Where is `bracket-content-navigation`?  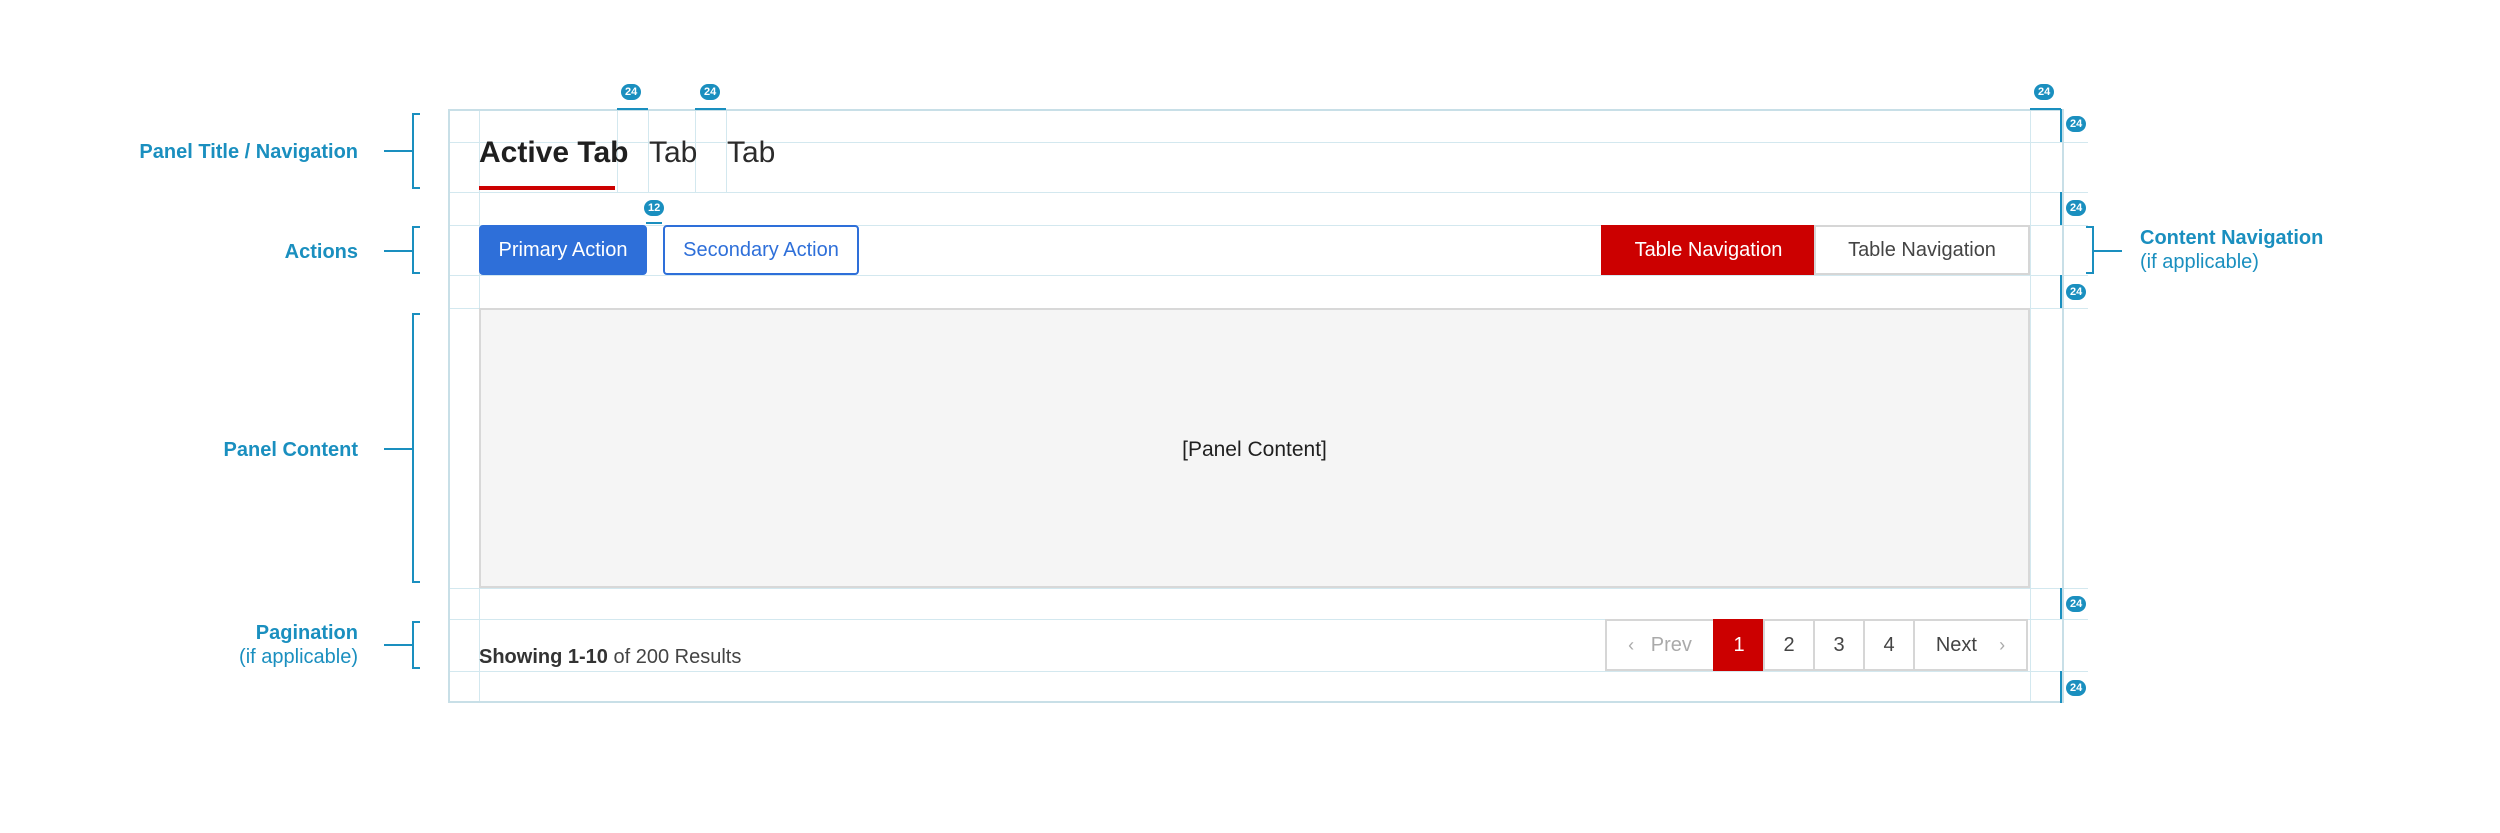
bracket-content-navigation is located at coordinates (2090, 250).